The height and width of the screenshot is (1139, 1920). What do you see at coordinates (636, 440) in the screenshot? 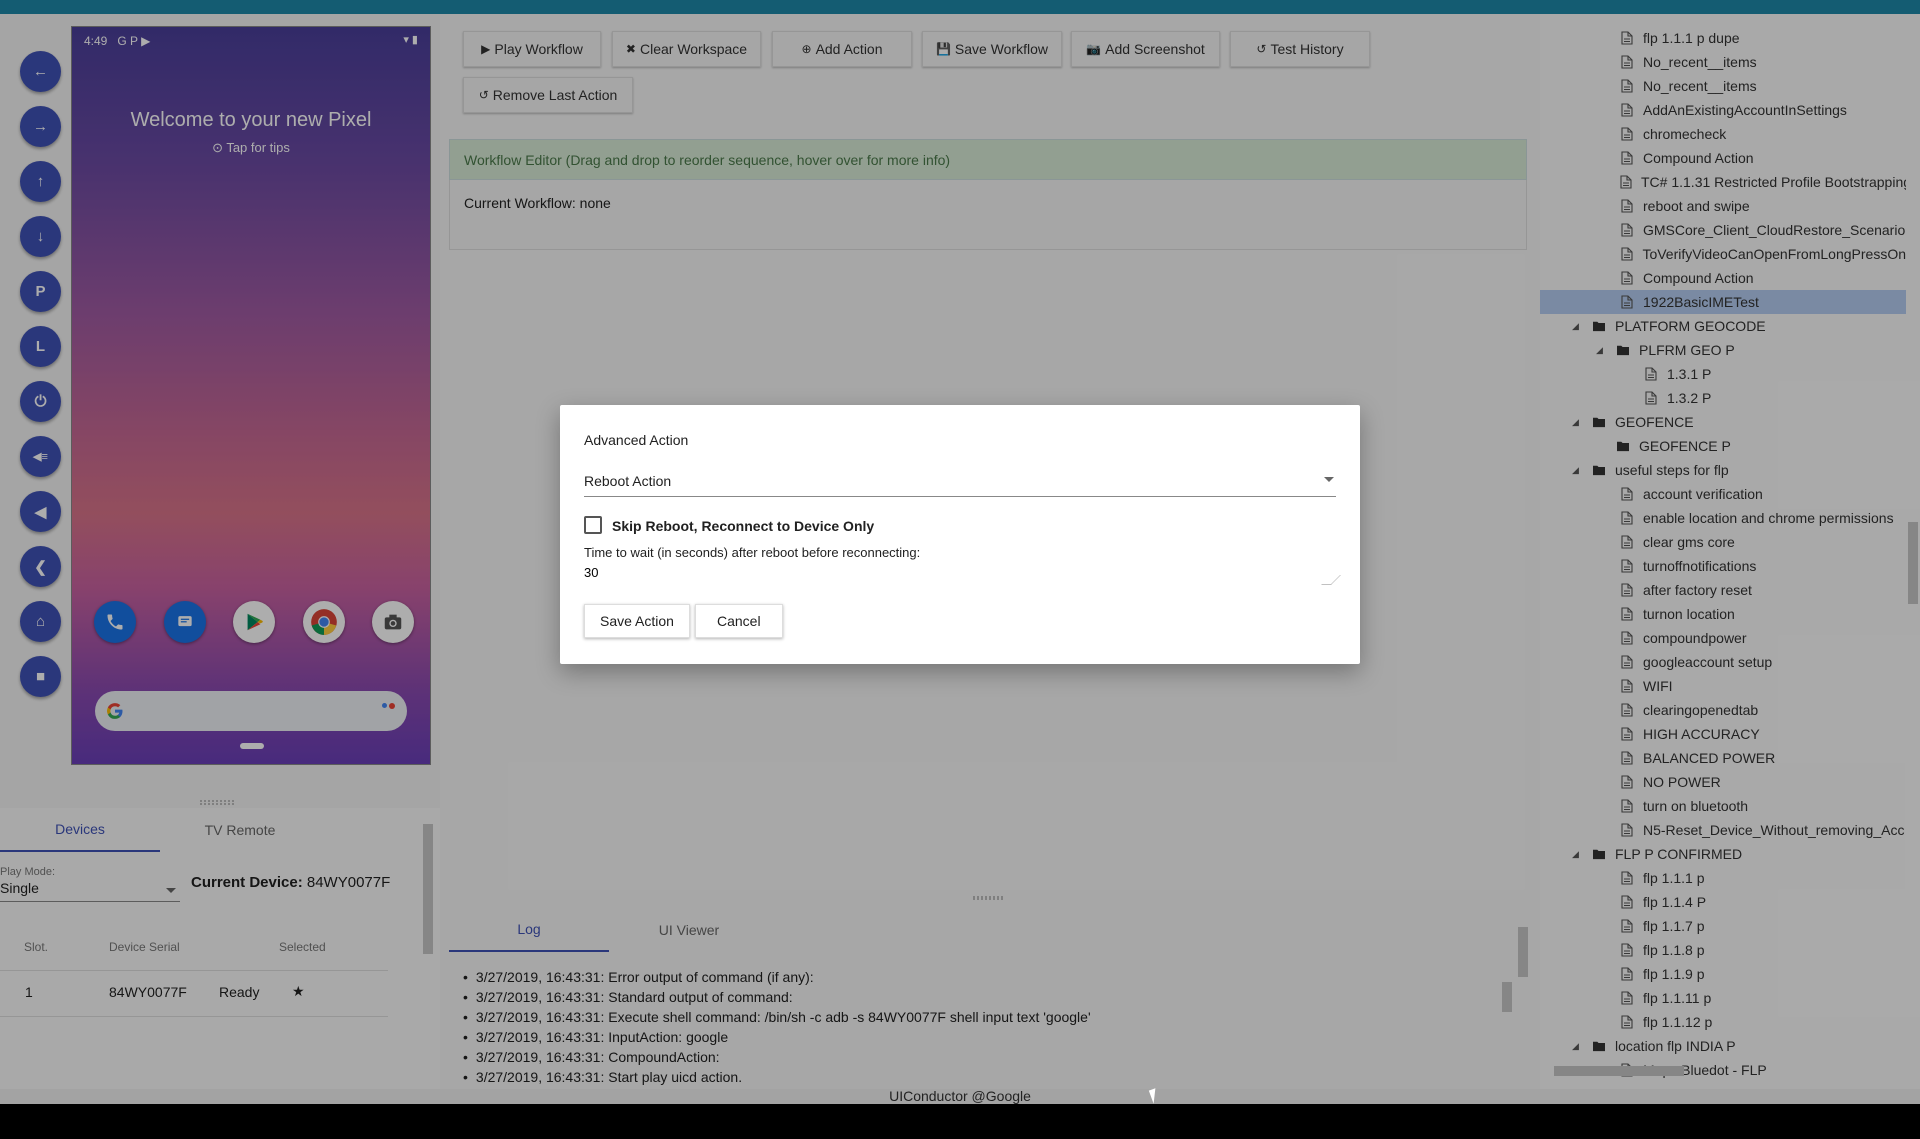
I see `dialog-title: Advanced Action` at bounding box center [636, 440].